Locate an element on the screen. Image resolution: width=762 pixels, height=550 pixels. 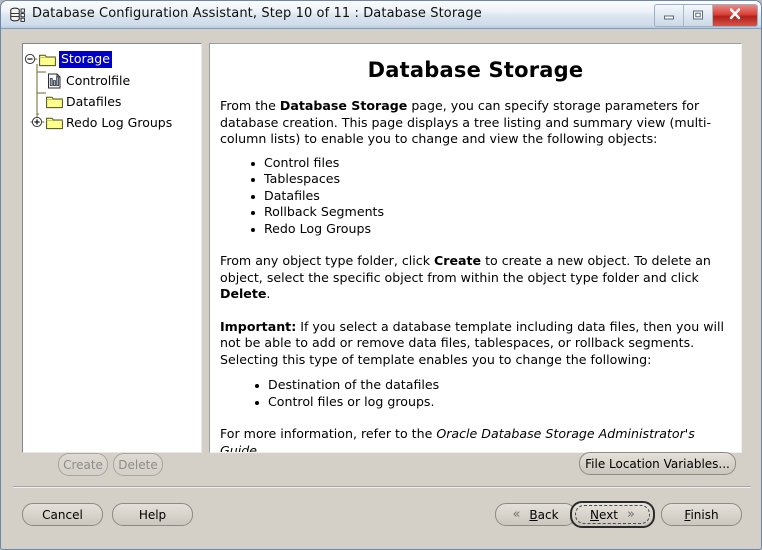
cd-bold-delete: Delete is located at coordinates (243, 293).